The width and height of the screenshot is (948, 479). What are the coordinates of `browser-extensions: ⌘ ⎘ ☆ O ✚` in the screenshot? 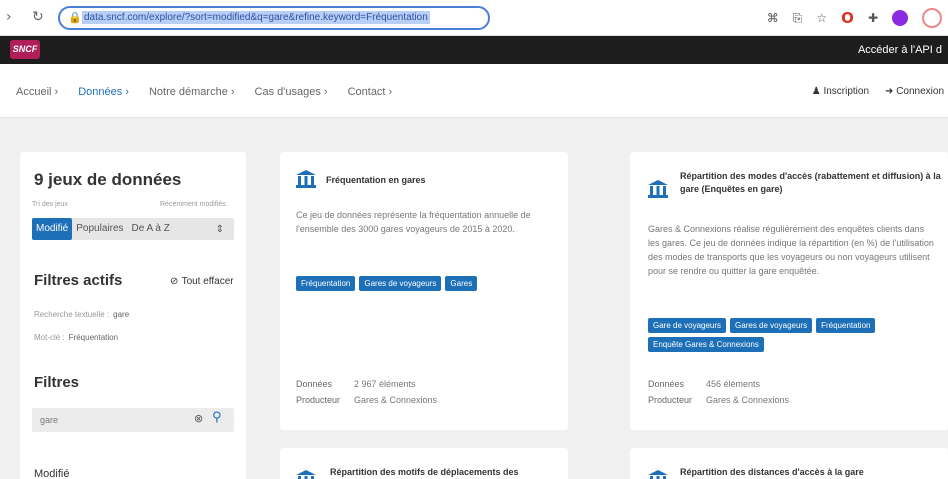 It's located at (854, 18).